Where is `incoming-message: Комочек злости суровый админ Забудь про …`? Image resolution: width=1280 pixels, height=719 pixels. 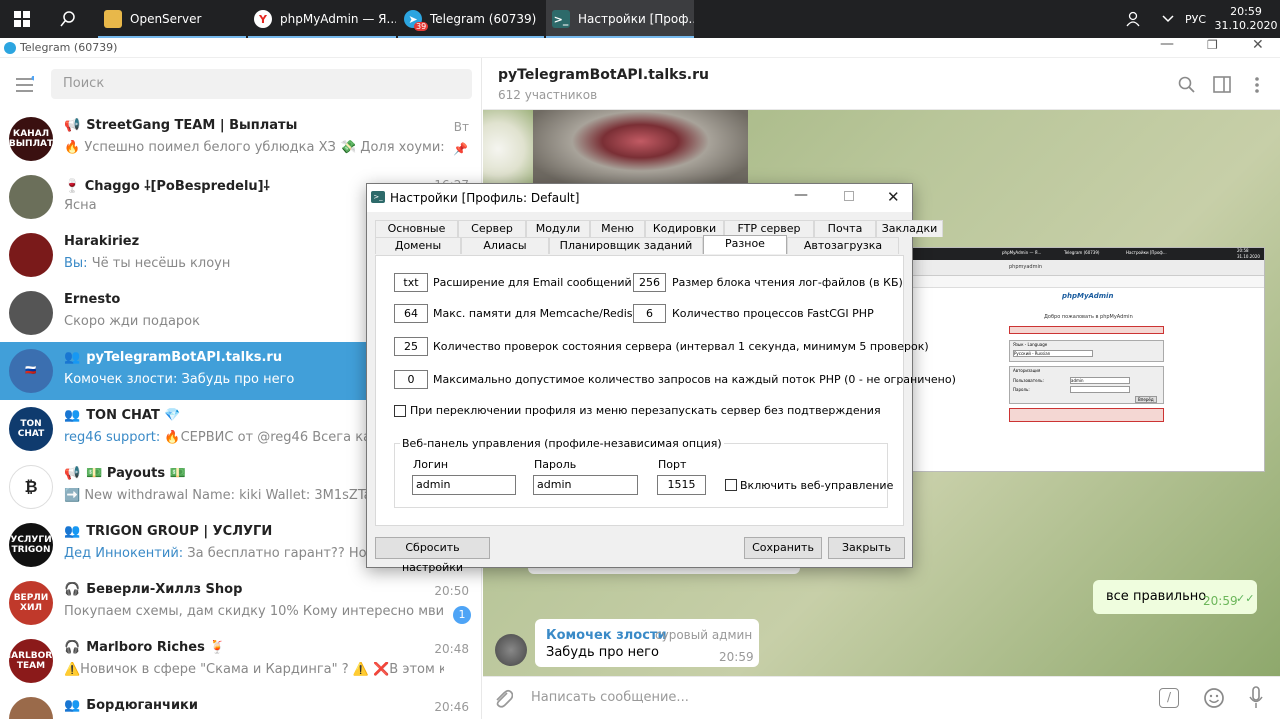 incoming-message: Комочек злости суровый админ Забудь про … is located at coordinates (647, 643).